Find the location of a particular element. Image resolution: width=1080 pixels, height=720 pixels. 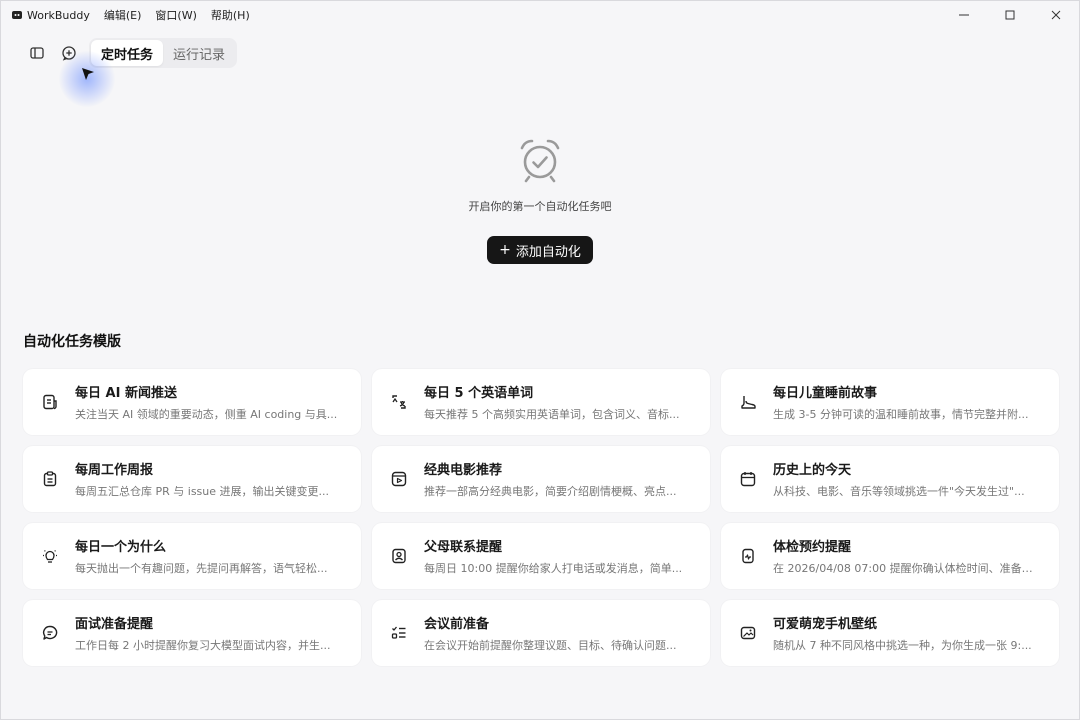

add-automation-button: + 添加自动化 is located at coordinates (540, 250).